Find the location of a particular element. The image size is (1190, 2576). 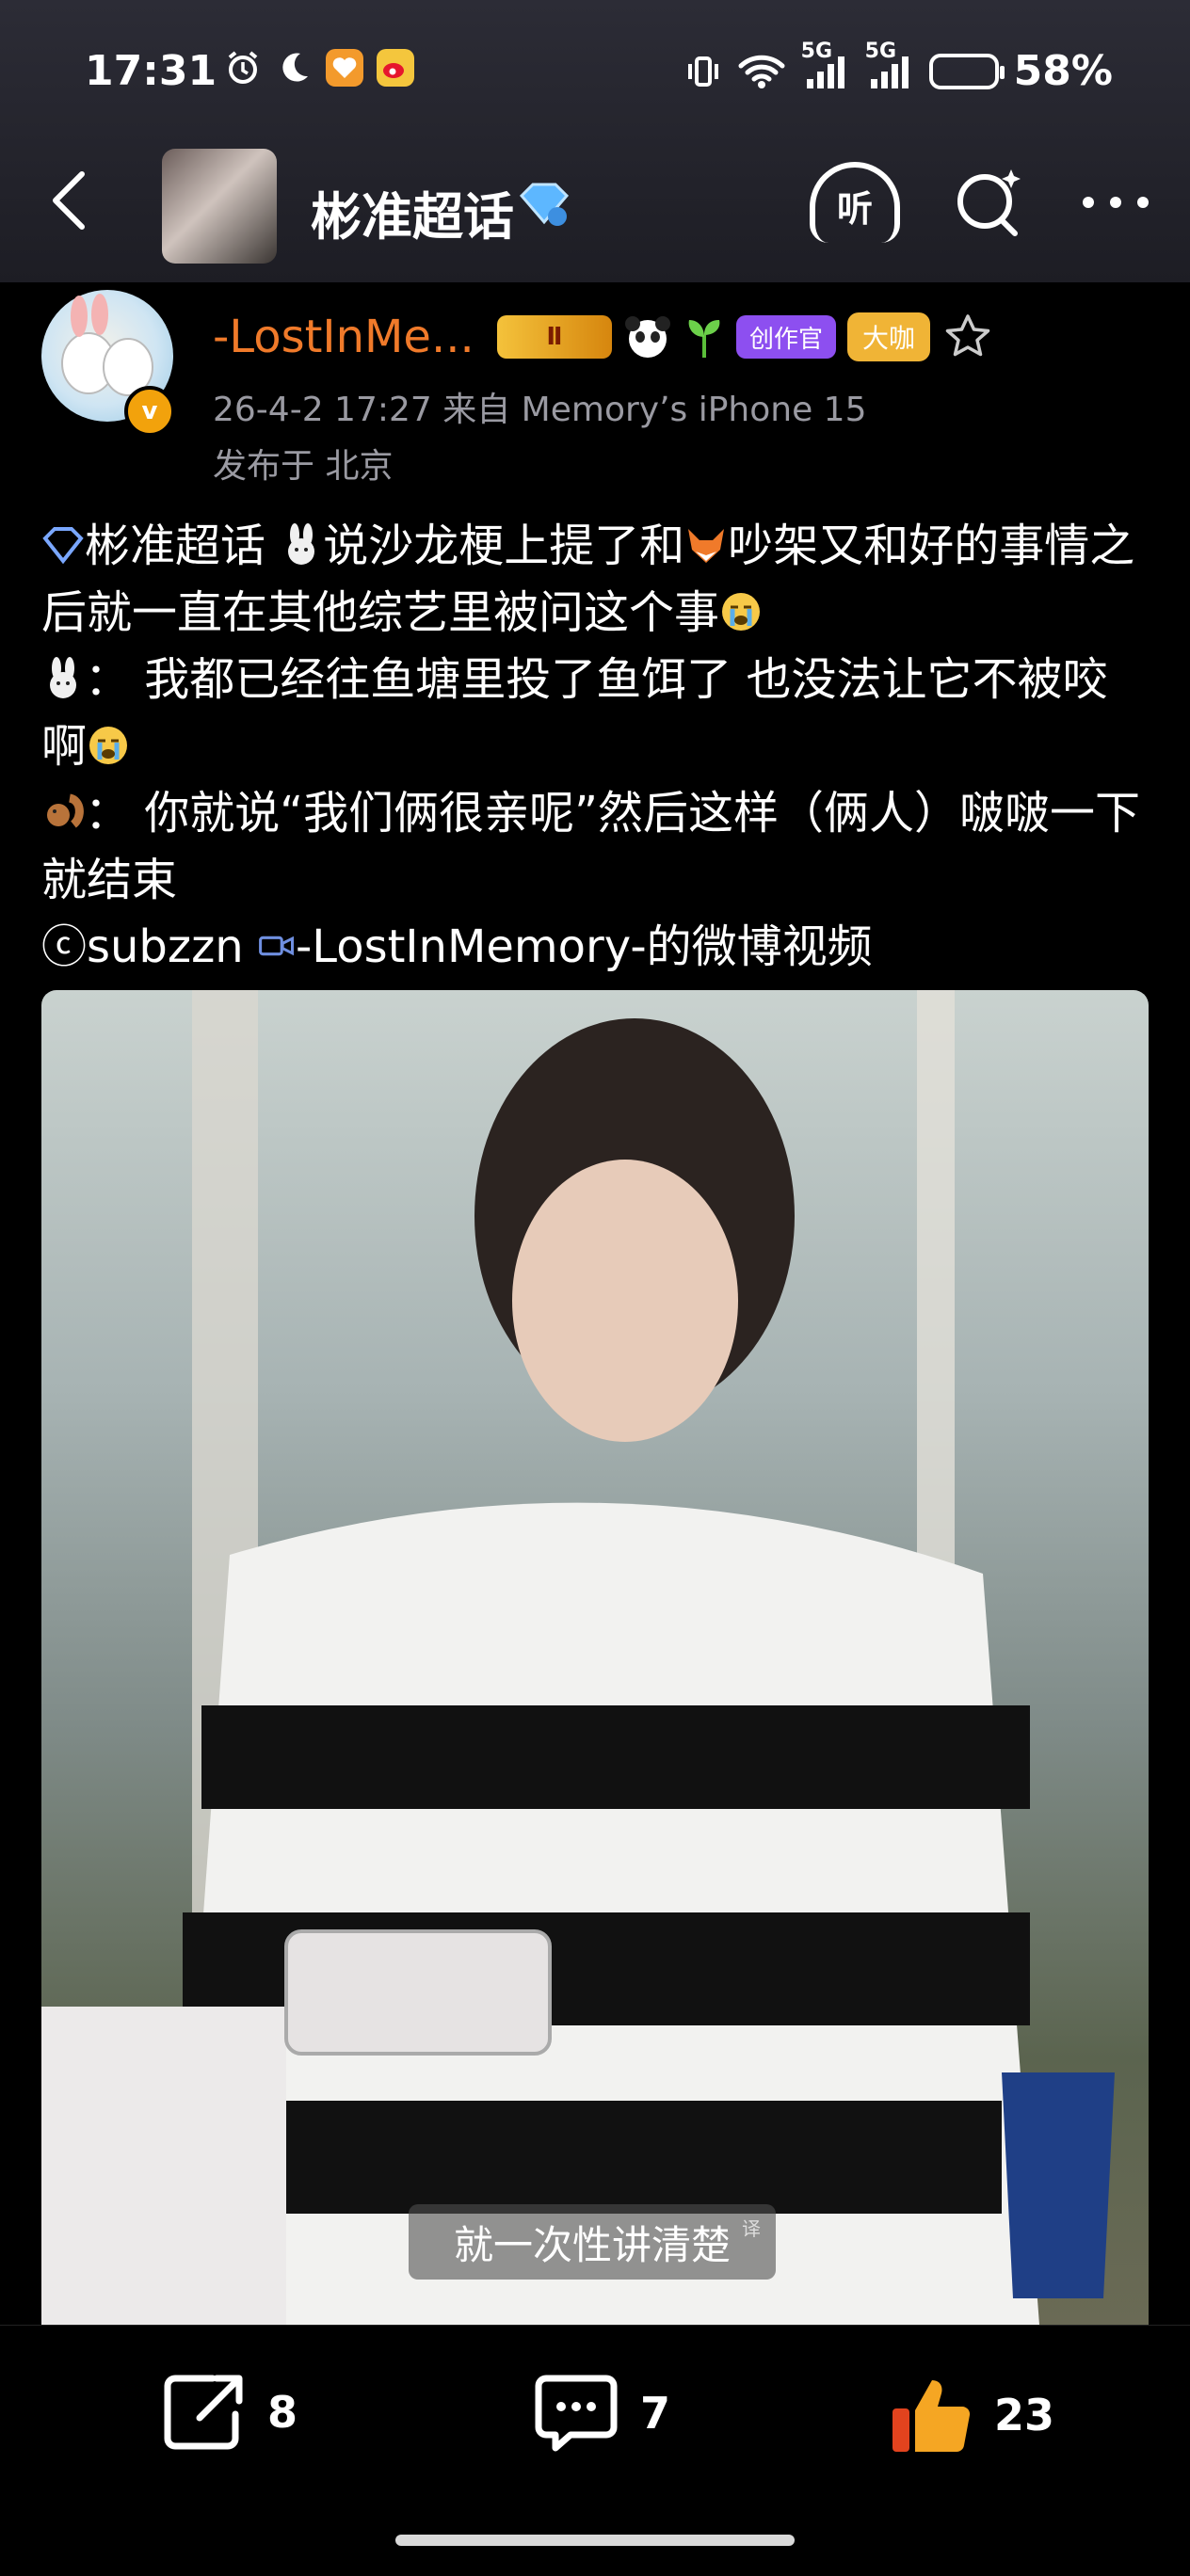

like-count: 23 is located at coordinates (1024, 2415).